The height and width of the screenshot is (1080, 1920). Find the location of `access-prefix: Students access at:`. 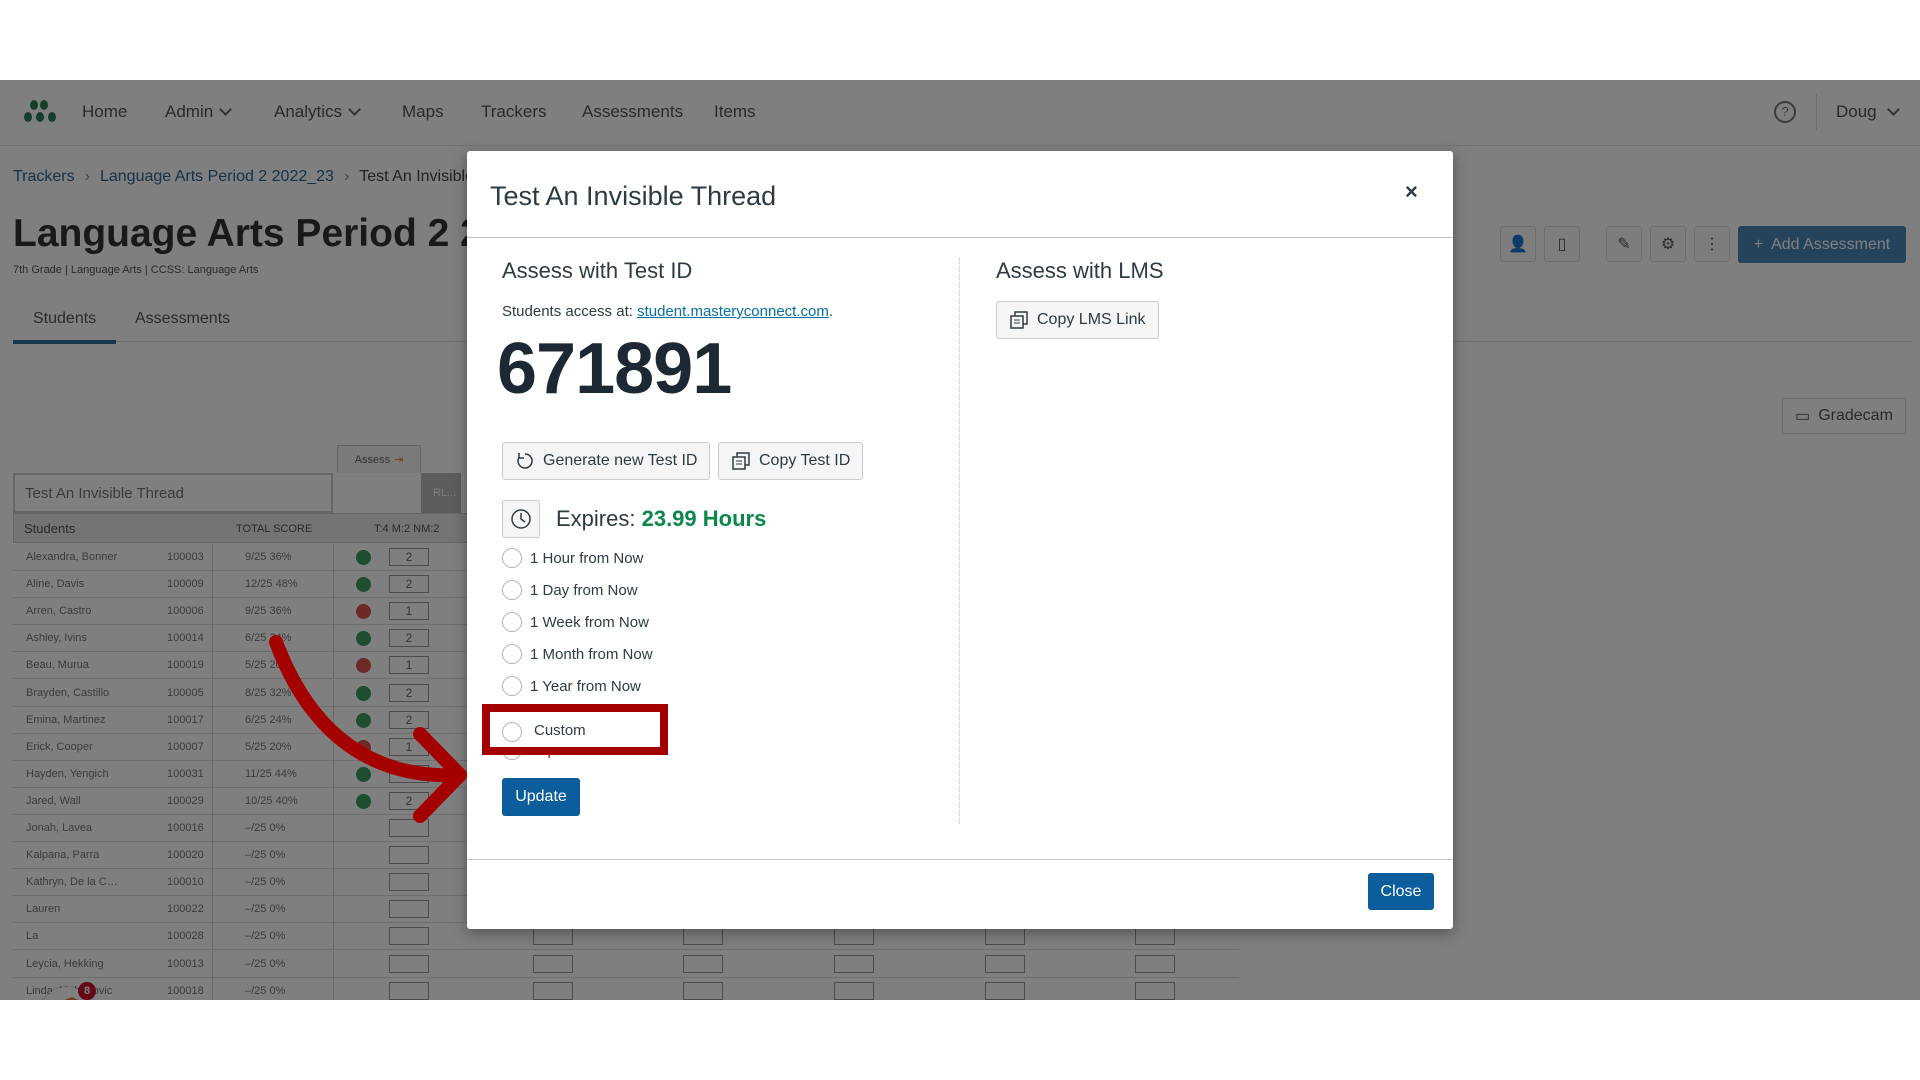

access-prefix: Students access at: is located at coordinates (570, 311).